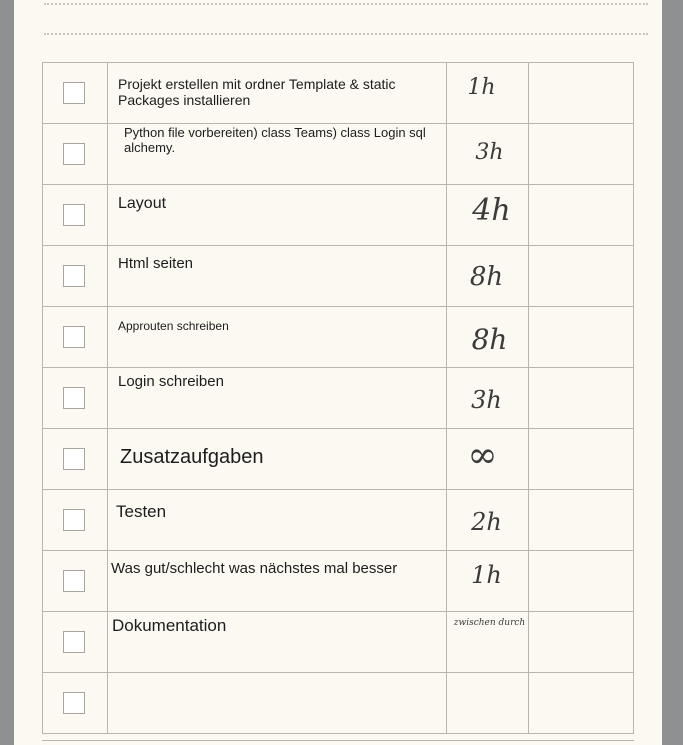 This screenshot has width=683, height=745. Describe the element at coordinates (482, 455) in the screenshot. I see `infinity-icon: ∞` at that location.